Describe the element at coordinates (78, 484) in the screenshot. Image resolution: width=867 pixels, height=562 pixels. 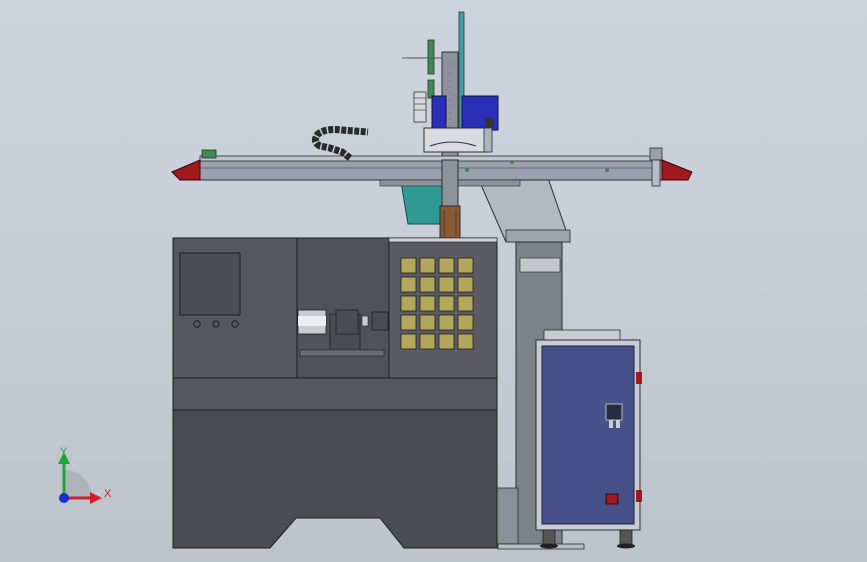
I see `triad-arc` at that location.